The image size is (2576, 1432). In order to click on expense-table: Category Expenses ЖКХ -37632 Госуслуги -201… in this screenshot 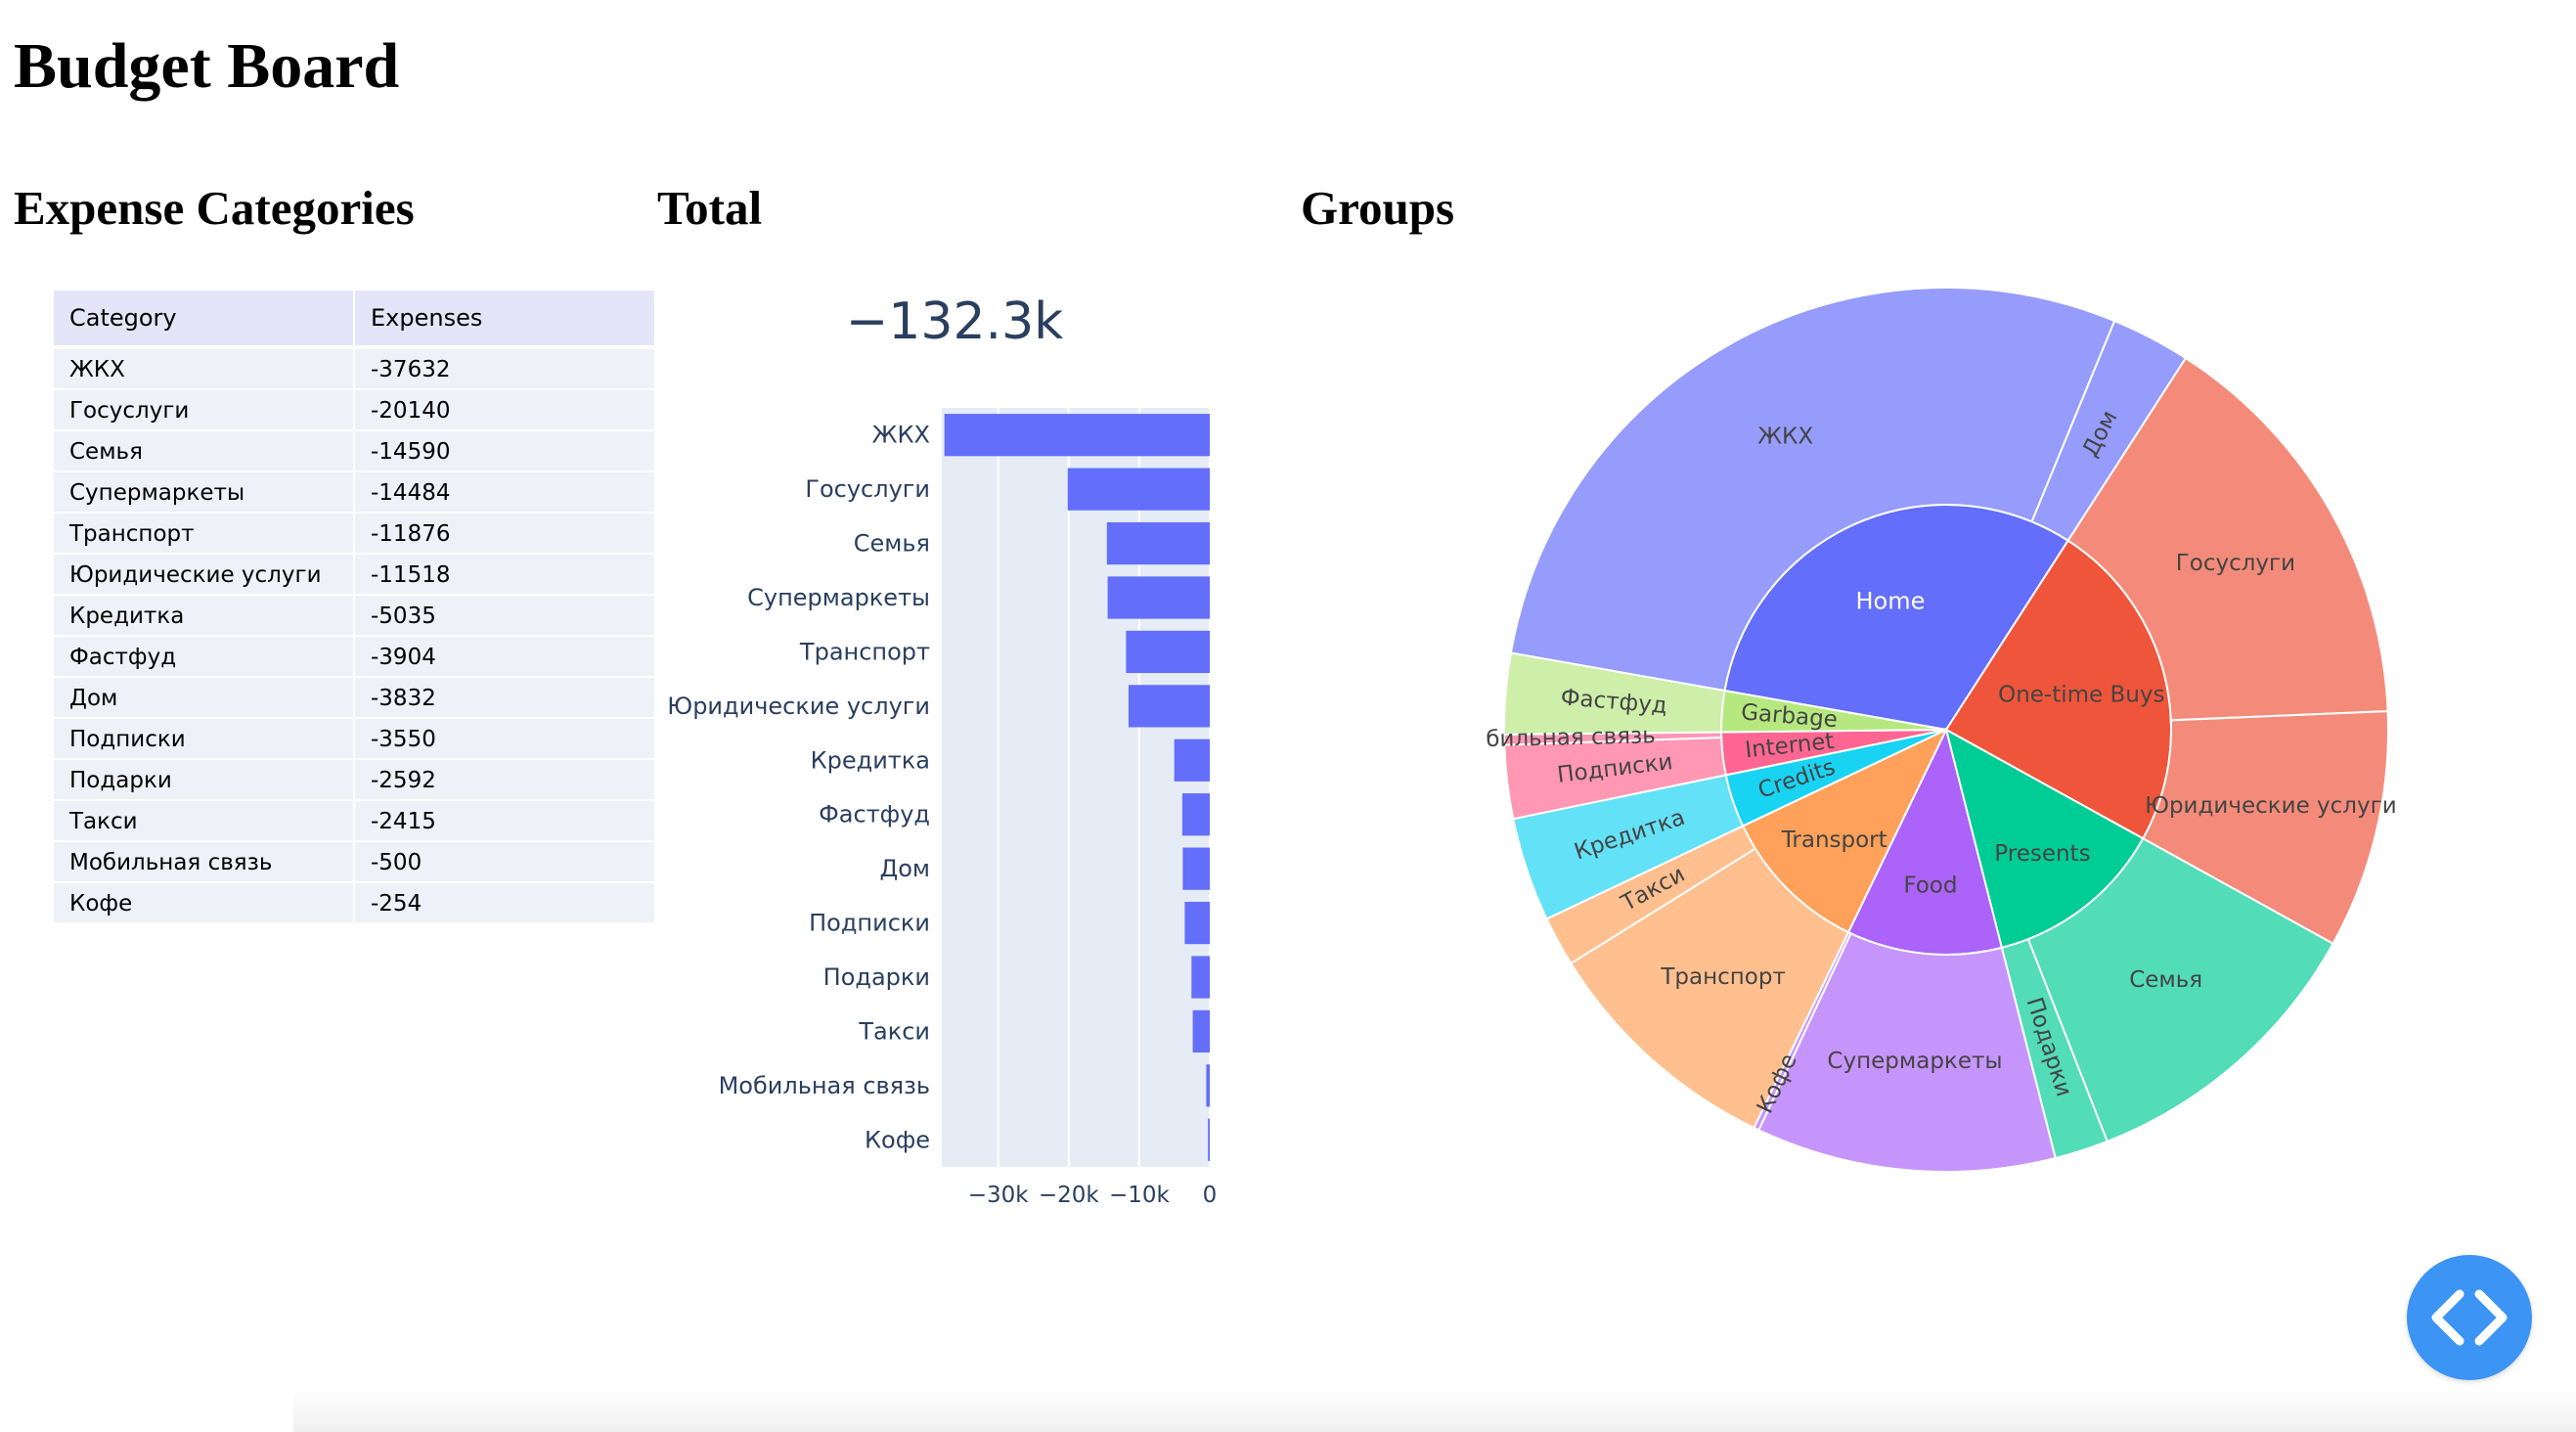, I will do `click(355, 606)`.